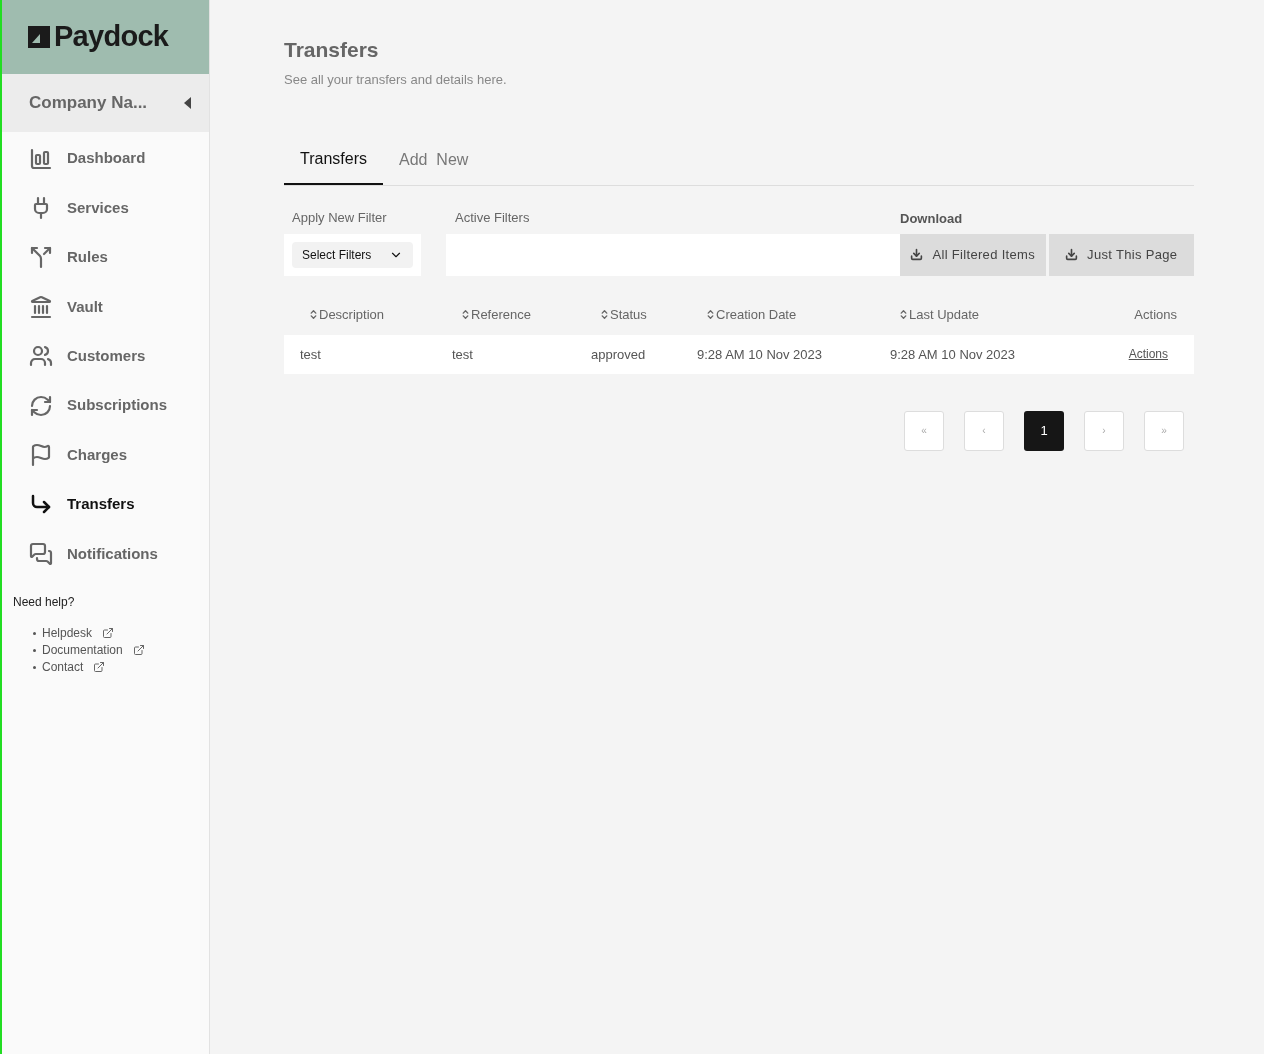 The width and height of the screenshot is (1264, 1054). Describe the element at coordinates (492, 218) in the screenshot. I see `active-filters-label: Active Filters` at that location.